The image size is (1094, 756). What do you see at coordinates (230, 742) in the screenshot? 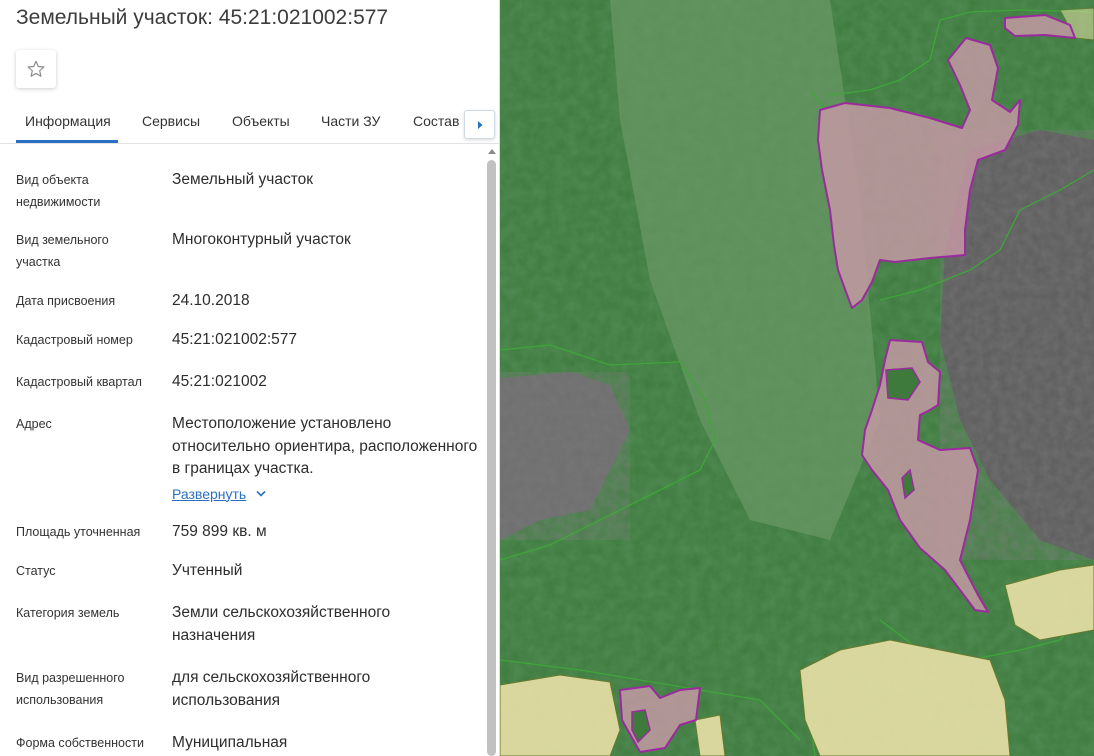
I see `field-value: Муниципальная` at bounding box center [230, 742].